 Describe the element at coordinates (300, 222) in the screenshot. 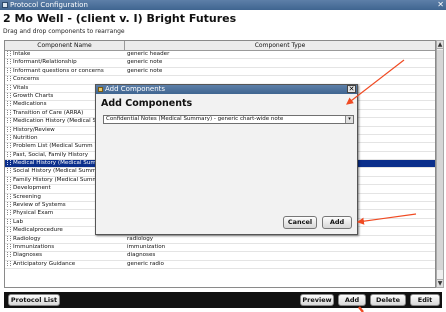

I see `dialog-cancel-button: Cancel` at that location.